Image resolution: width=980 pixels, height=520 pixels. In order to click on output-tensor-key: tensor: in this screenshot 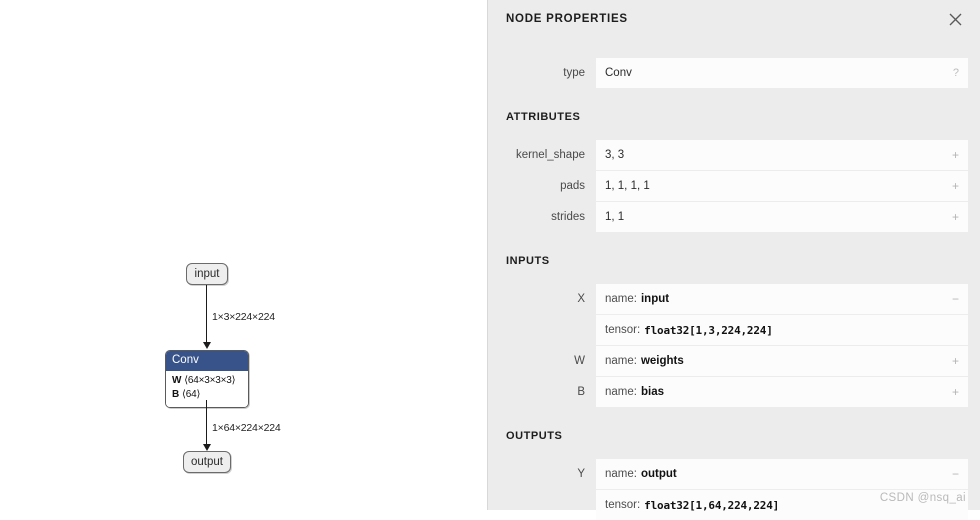, I will do `click(623, 505)`.